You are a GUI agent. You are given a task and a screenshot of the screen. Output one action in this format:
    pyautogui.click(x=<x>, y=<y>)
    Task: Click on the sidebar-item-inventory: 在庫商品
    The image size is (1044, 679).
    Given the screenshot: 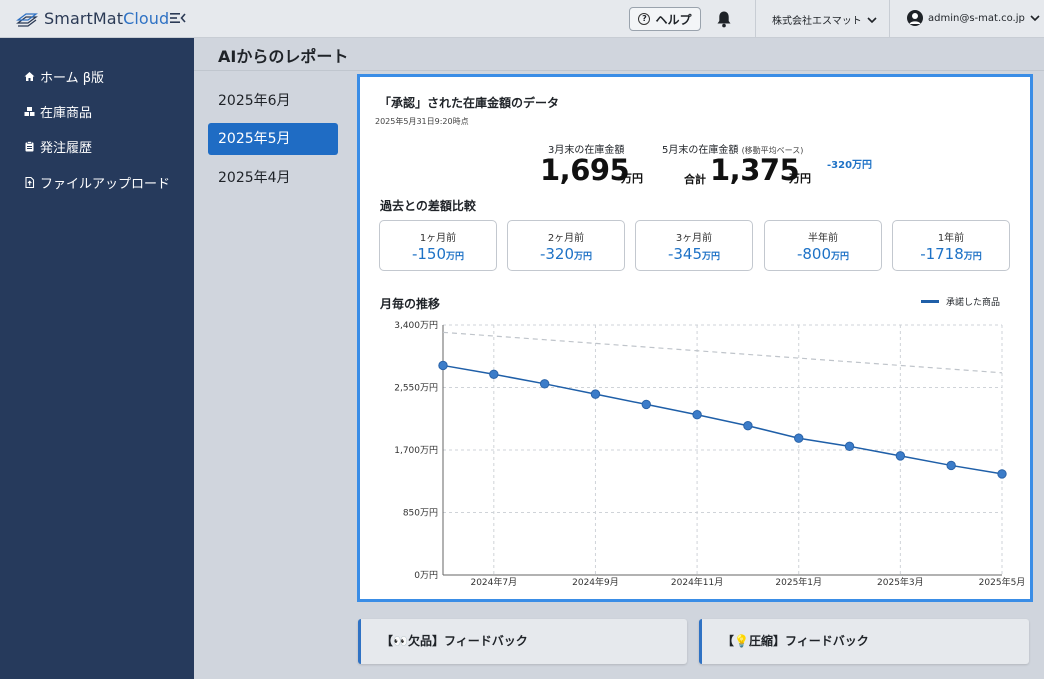 What is the action you would take?
    pyautogui.click(x=58, y=111)
    